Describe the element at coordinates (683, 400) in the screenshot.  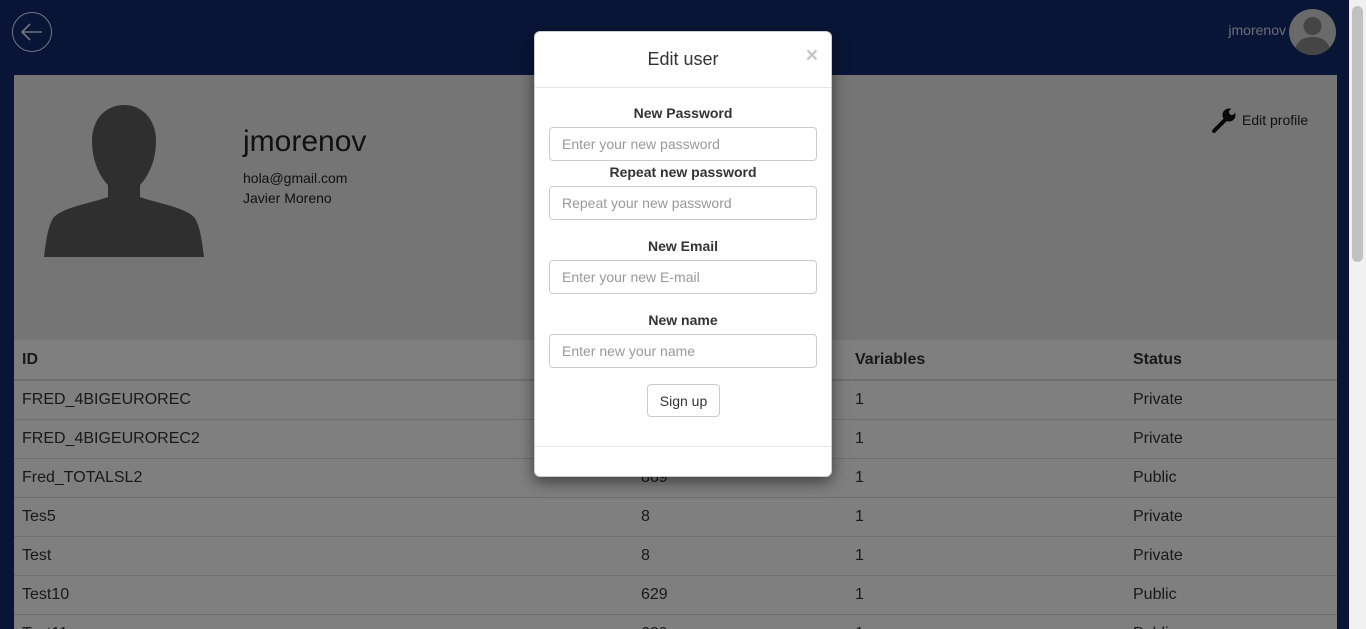
I see `sign-up-button: Sign up` at that location.